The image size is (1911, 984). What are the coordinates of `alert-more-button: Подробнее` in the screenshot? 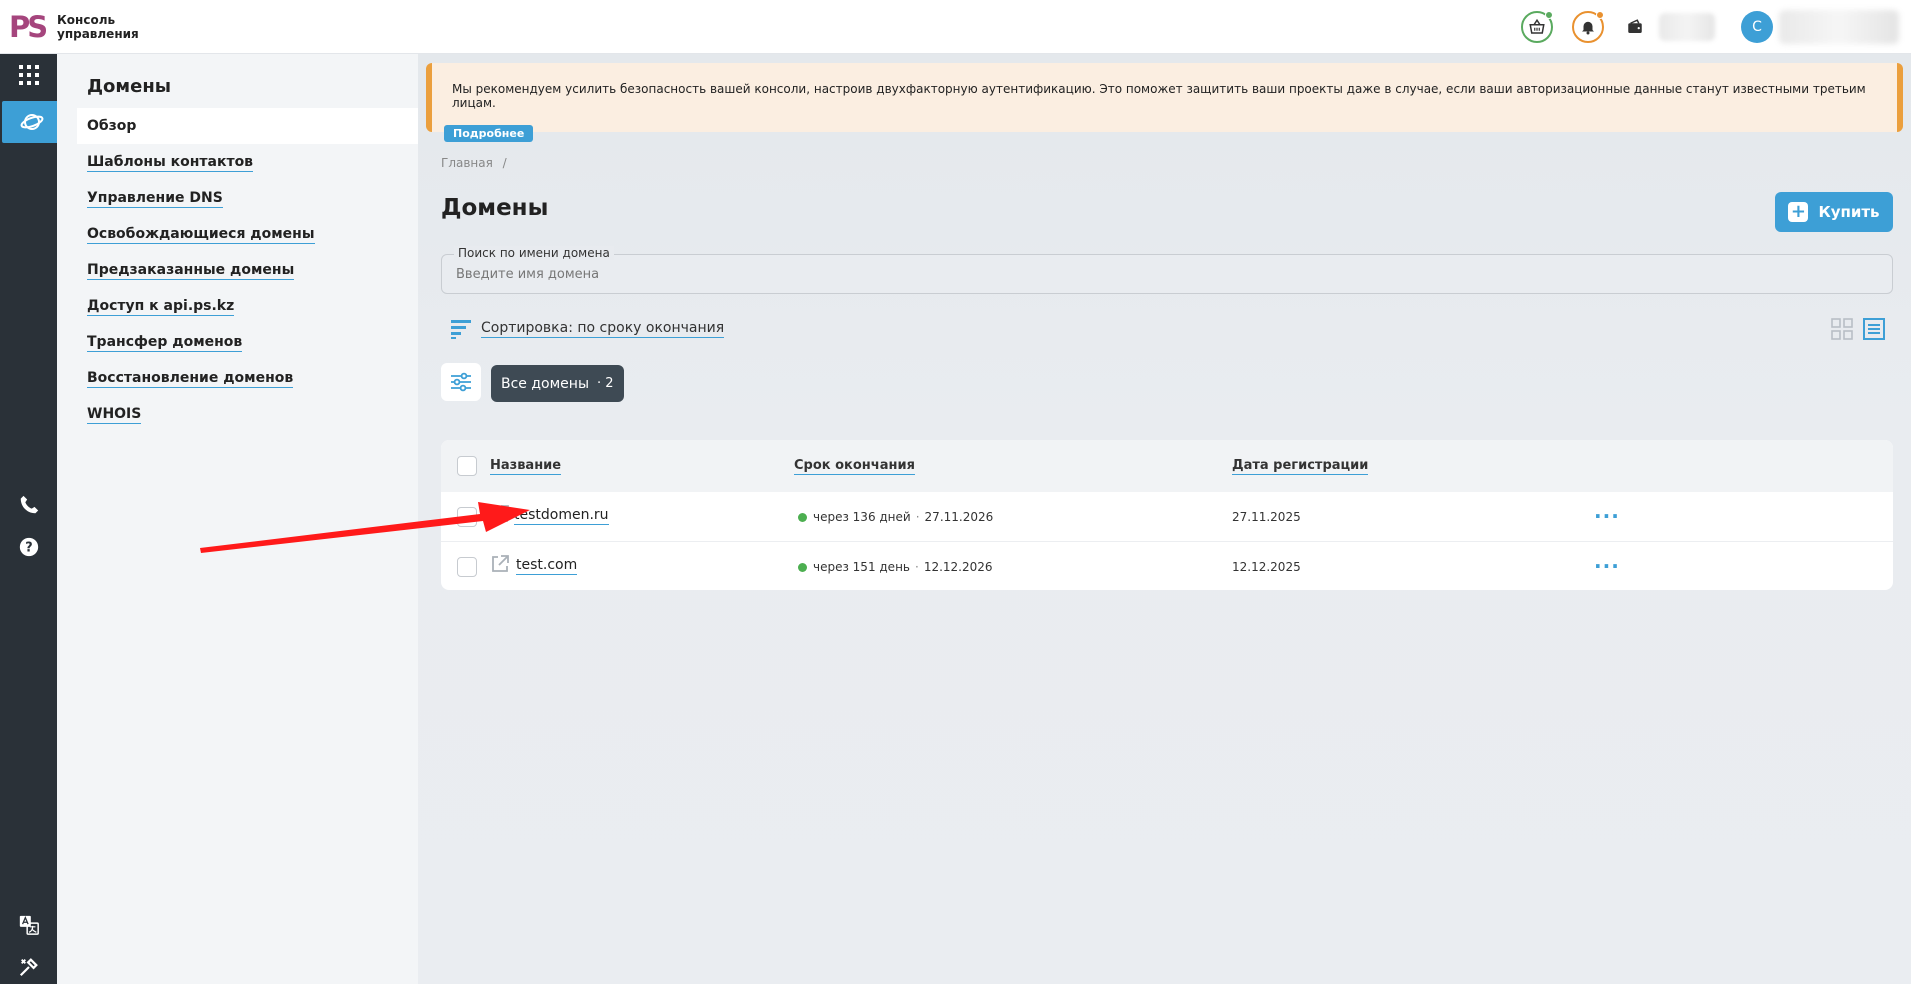 It's located at (489, 133).